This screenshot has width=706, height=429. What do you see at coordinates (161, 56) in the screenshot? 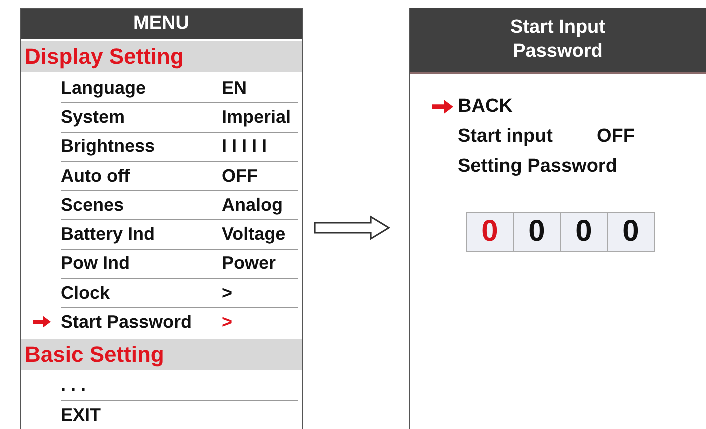
I see `section-header: Display Setting` at bounding box center [161, 56].